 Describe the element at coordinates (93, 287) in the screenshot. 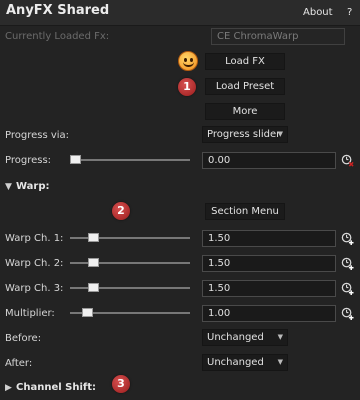

I see `warp-ch3-slider-thumb` at that location.